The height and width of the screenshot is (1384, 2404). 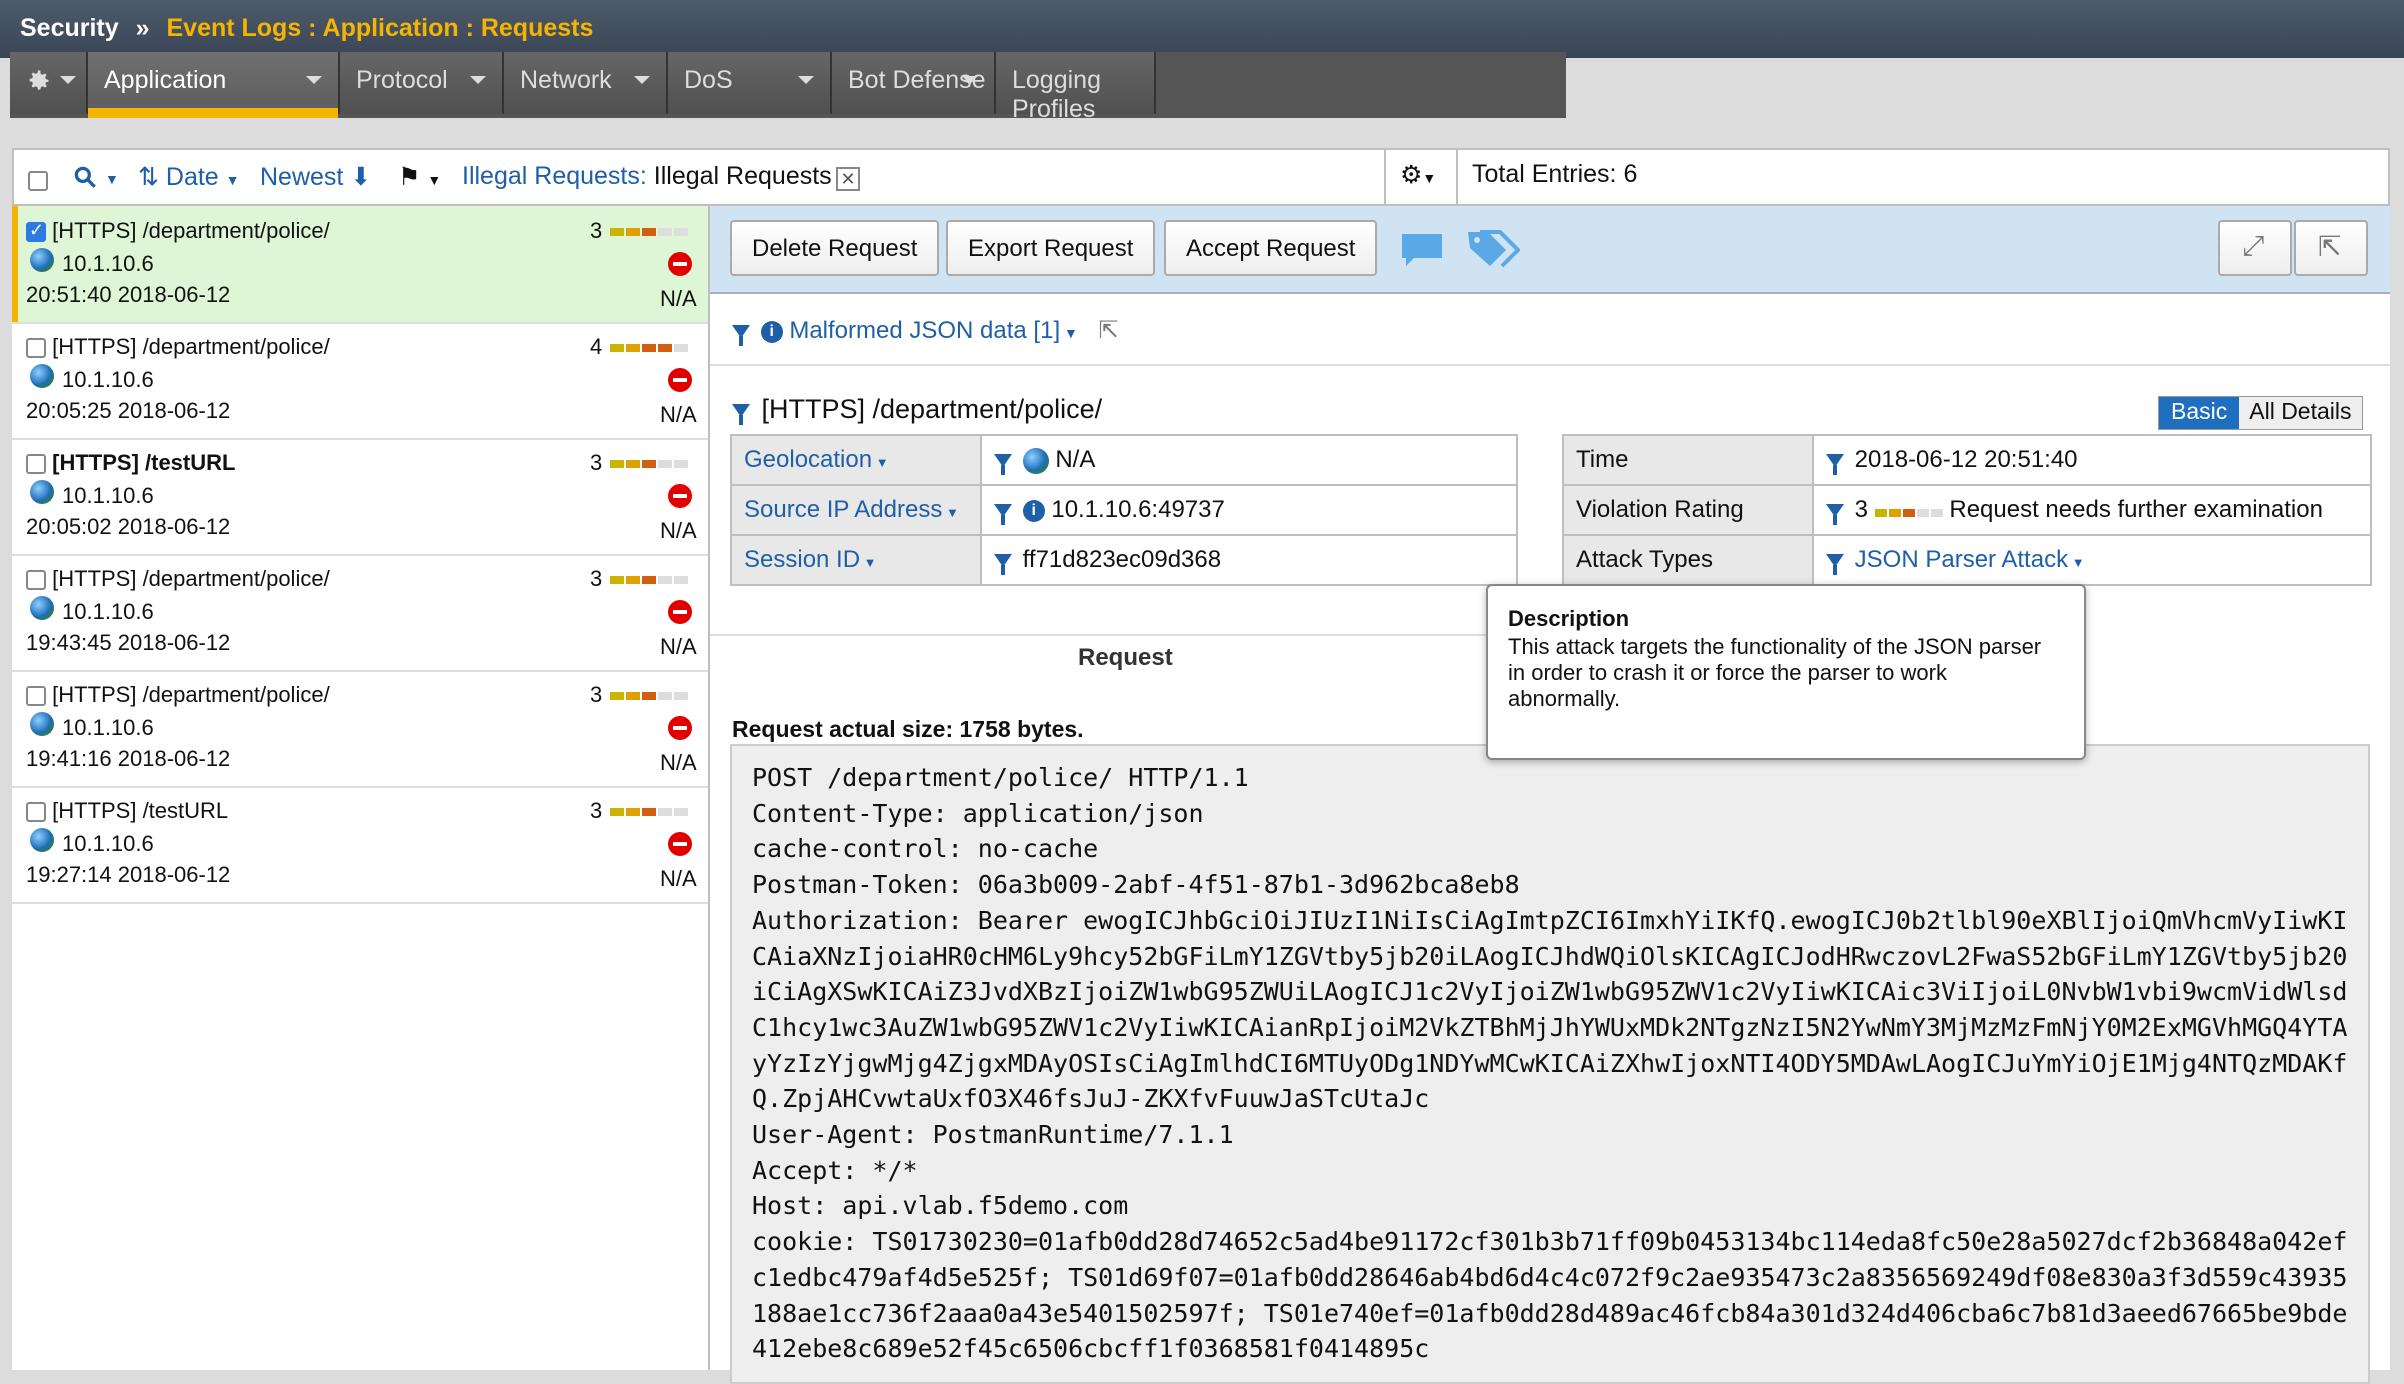 I want to click on bookmark-menu: ⚑ ▼, so click(x=419, y=177).